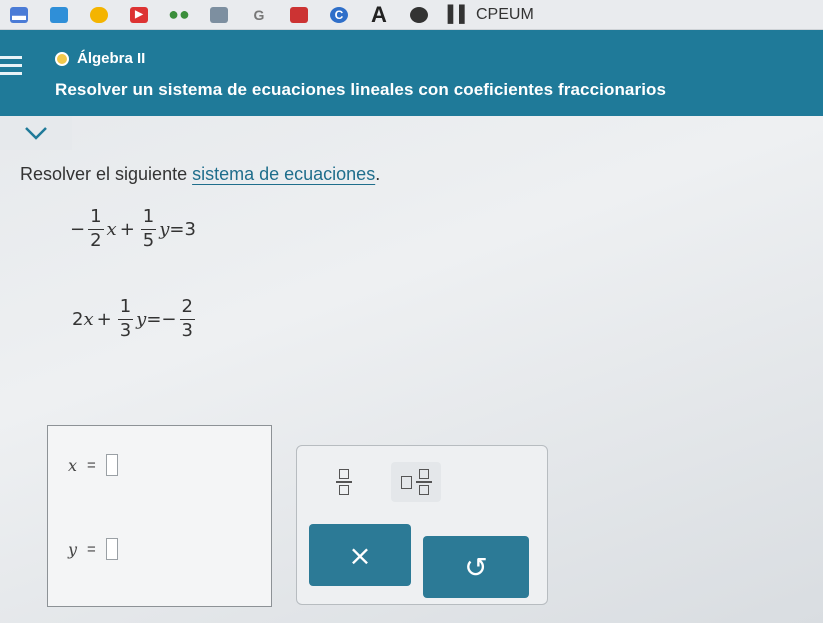 Image resolution: width=823 pixels, height=623 pixels. What do you see at coordinates (111, 229) in the screenshot?
I see `eq1-x: x` at bounding box center [111, 229].